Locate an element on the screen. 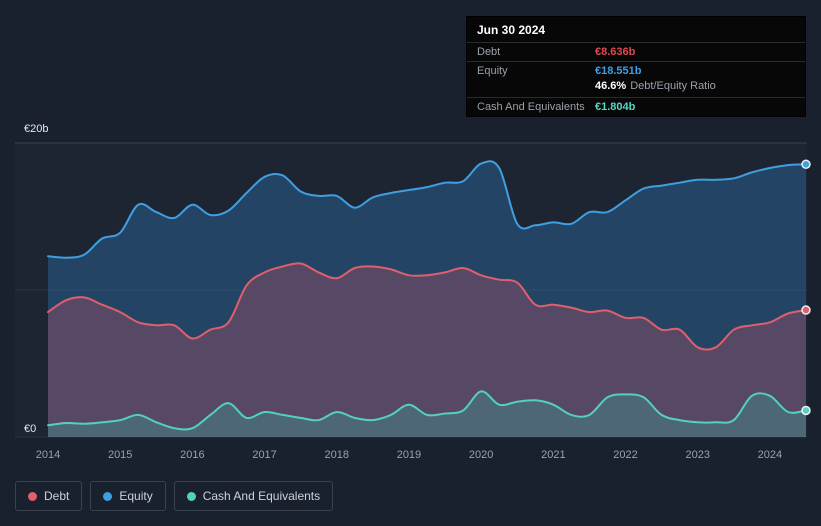 The height and width of the screenshot is (526, 821). x-tick-label-2023: 2023 is located at coordinates (697, 455).